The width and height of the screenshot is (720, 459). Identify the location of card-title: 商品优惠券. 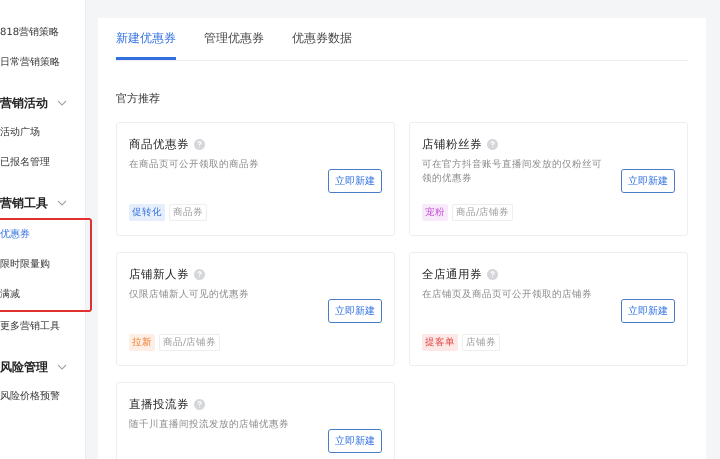
(159, 144).